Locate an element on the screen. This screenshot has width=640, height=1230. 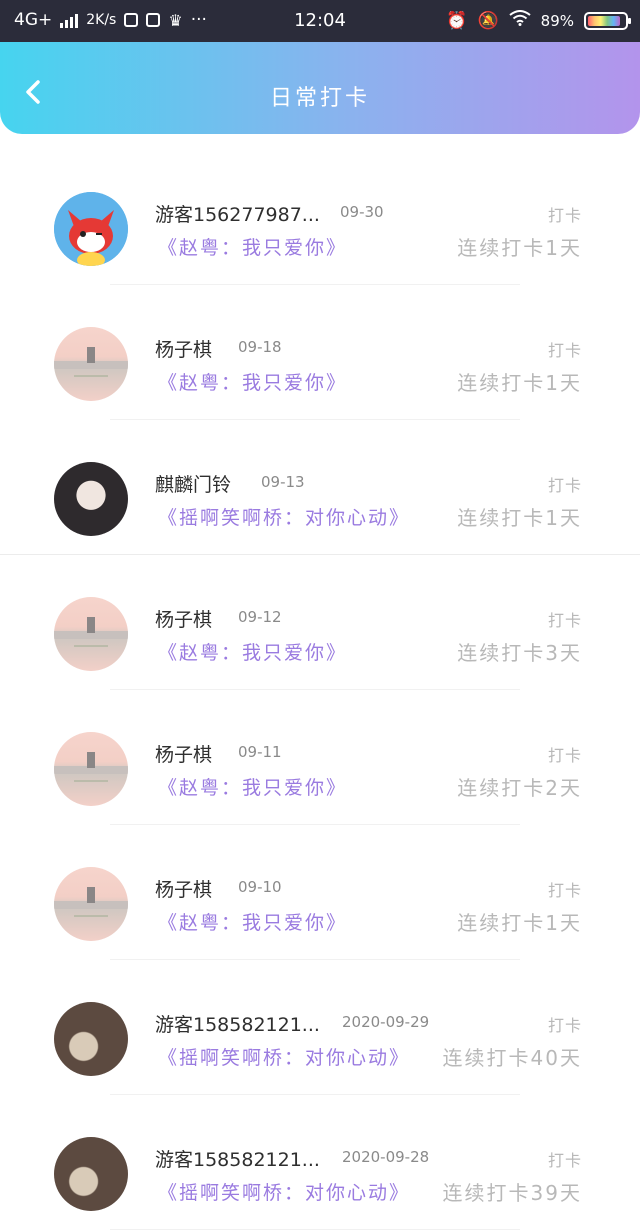
checkin-date: 09-30 is located at coordinates (362, 212).